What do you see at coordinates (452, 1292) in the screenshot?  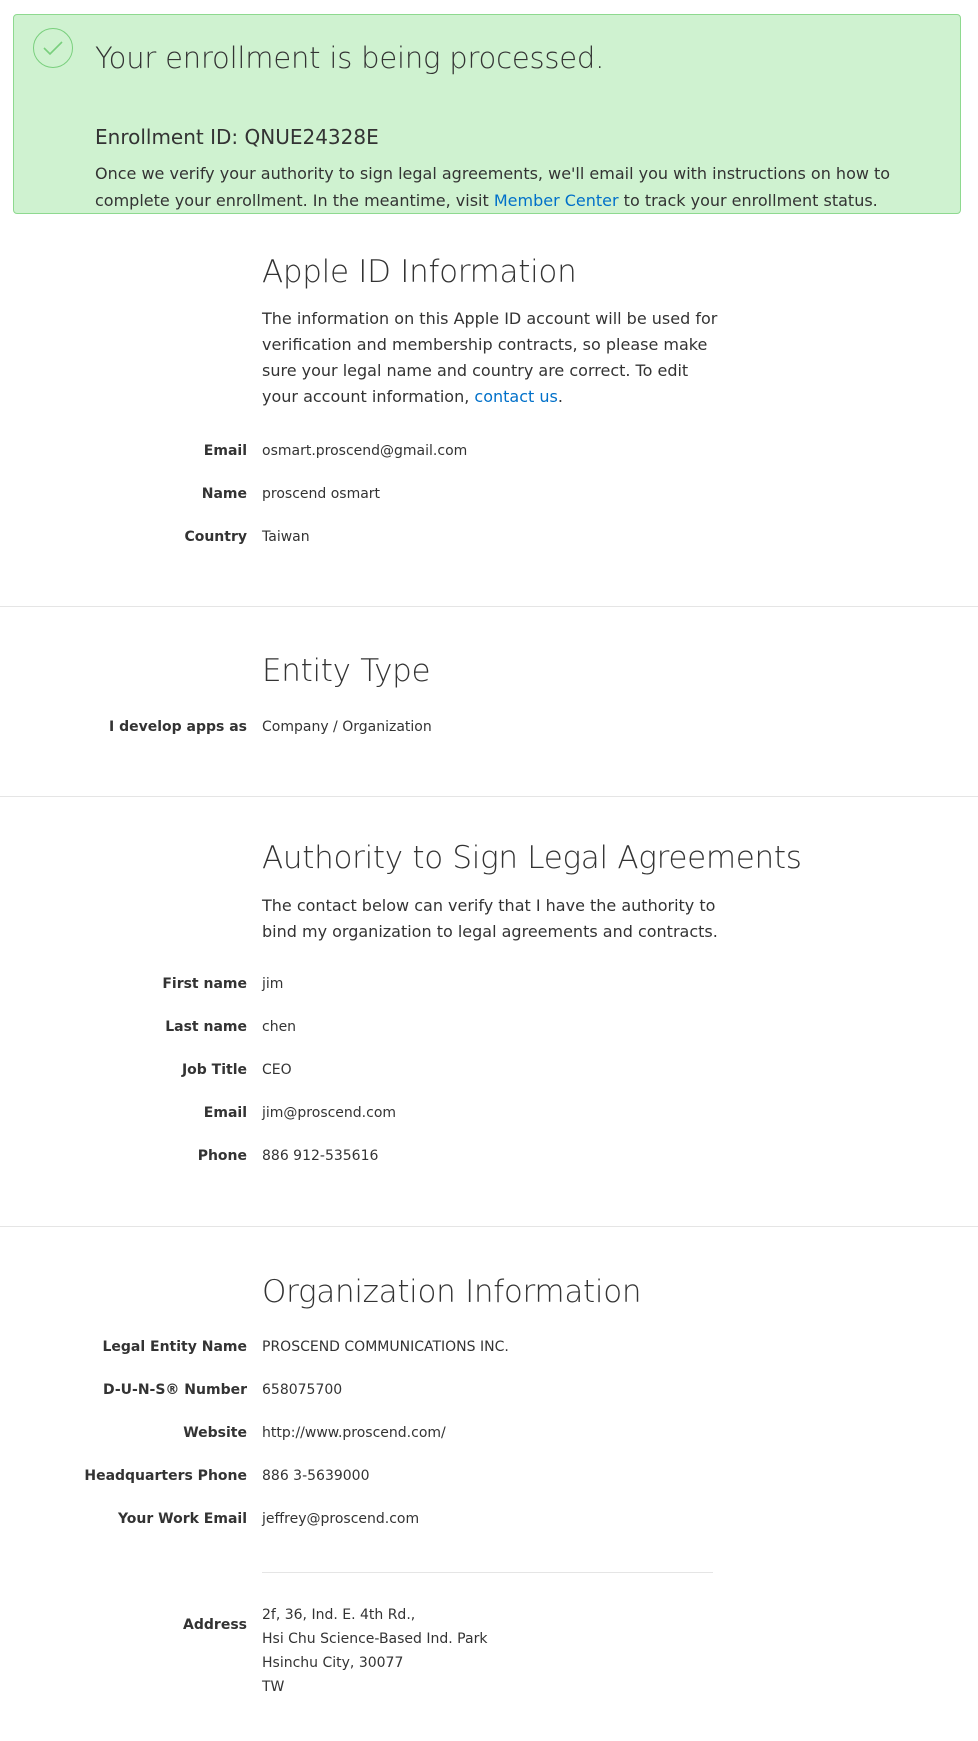 I see `organization-section-title: Organization Information` at bounding box center [452, 1292].